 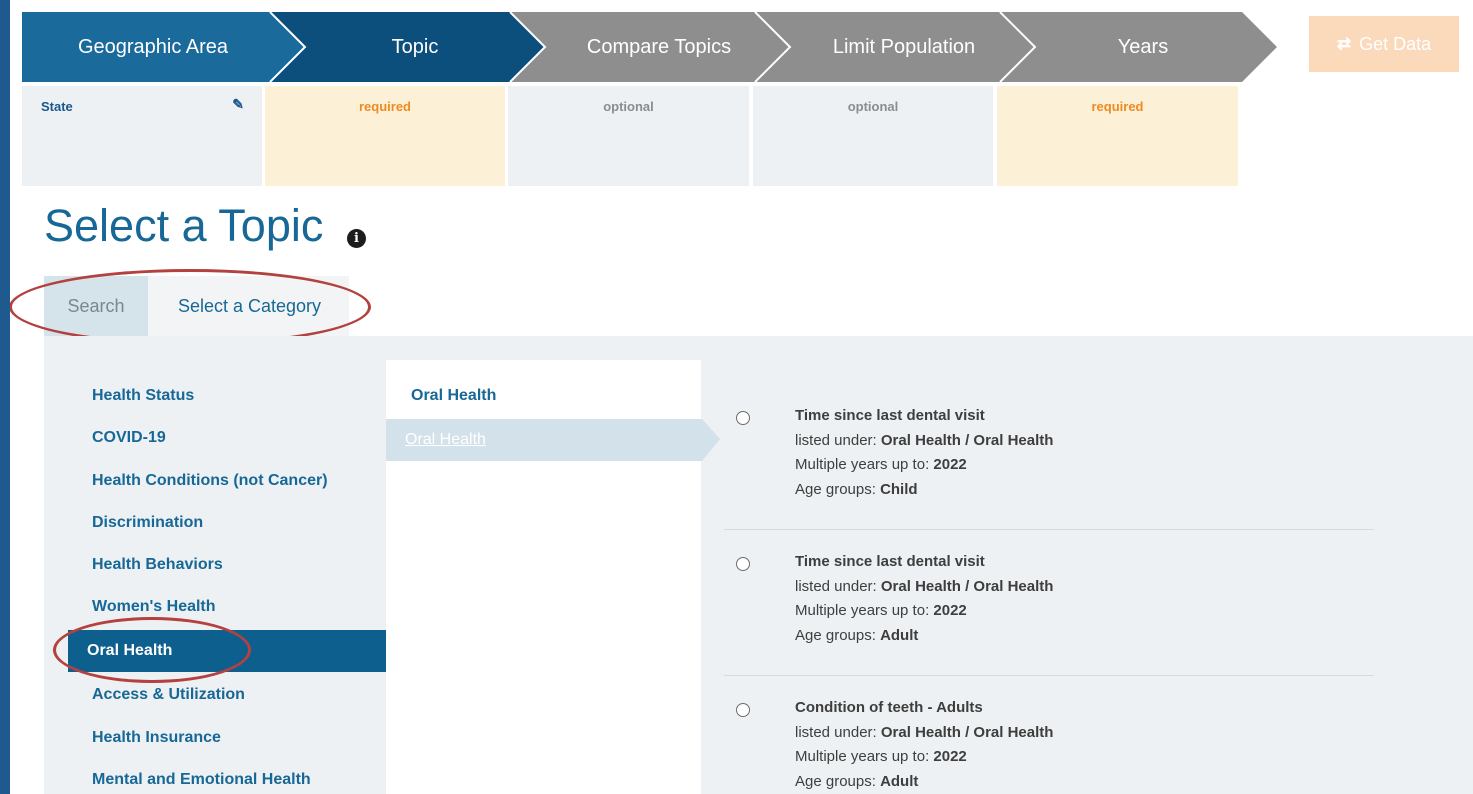 I want to click on step-limit-population: Limit Population, so click(x=904, y=47).